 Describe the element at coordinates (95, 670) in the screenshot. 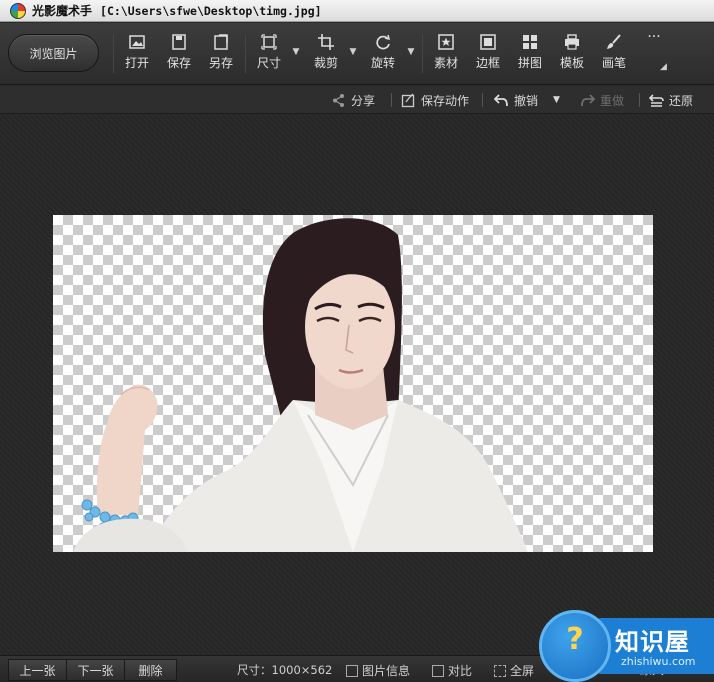

I see `next-image-button: 下一张` at that location.